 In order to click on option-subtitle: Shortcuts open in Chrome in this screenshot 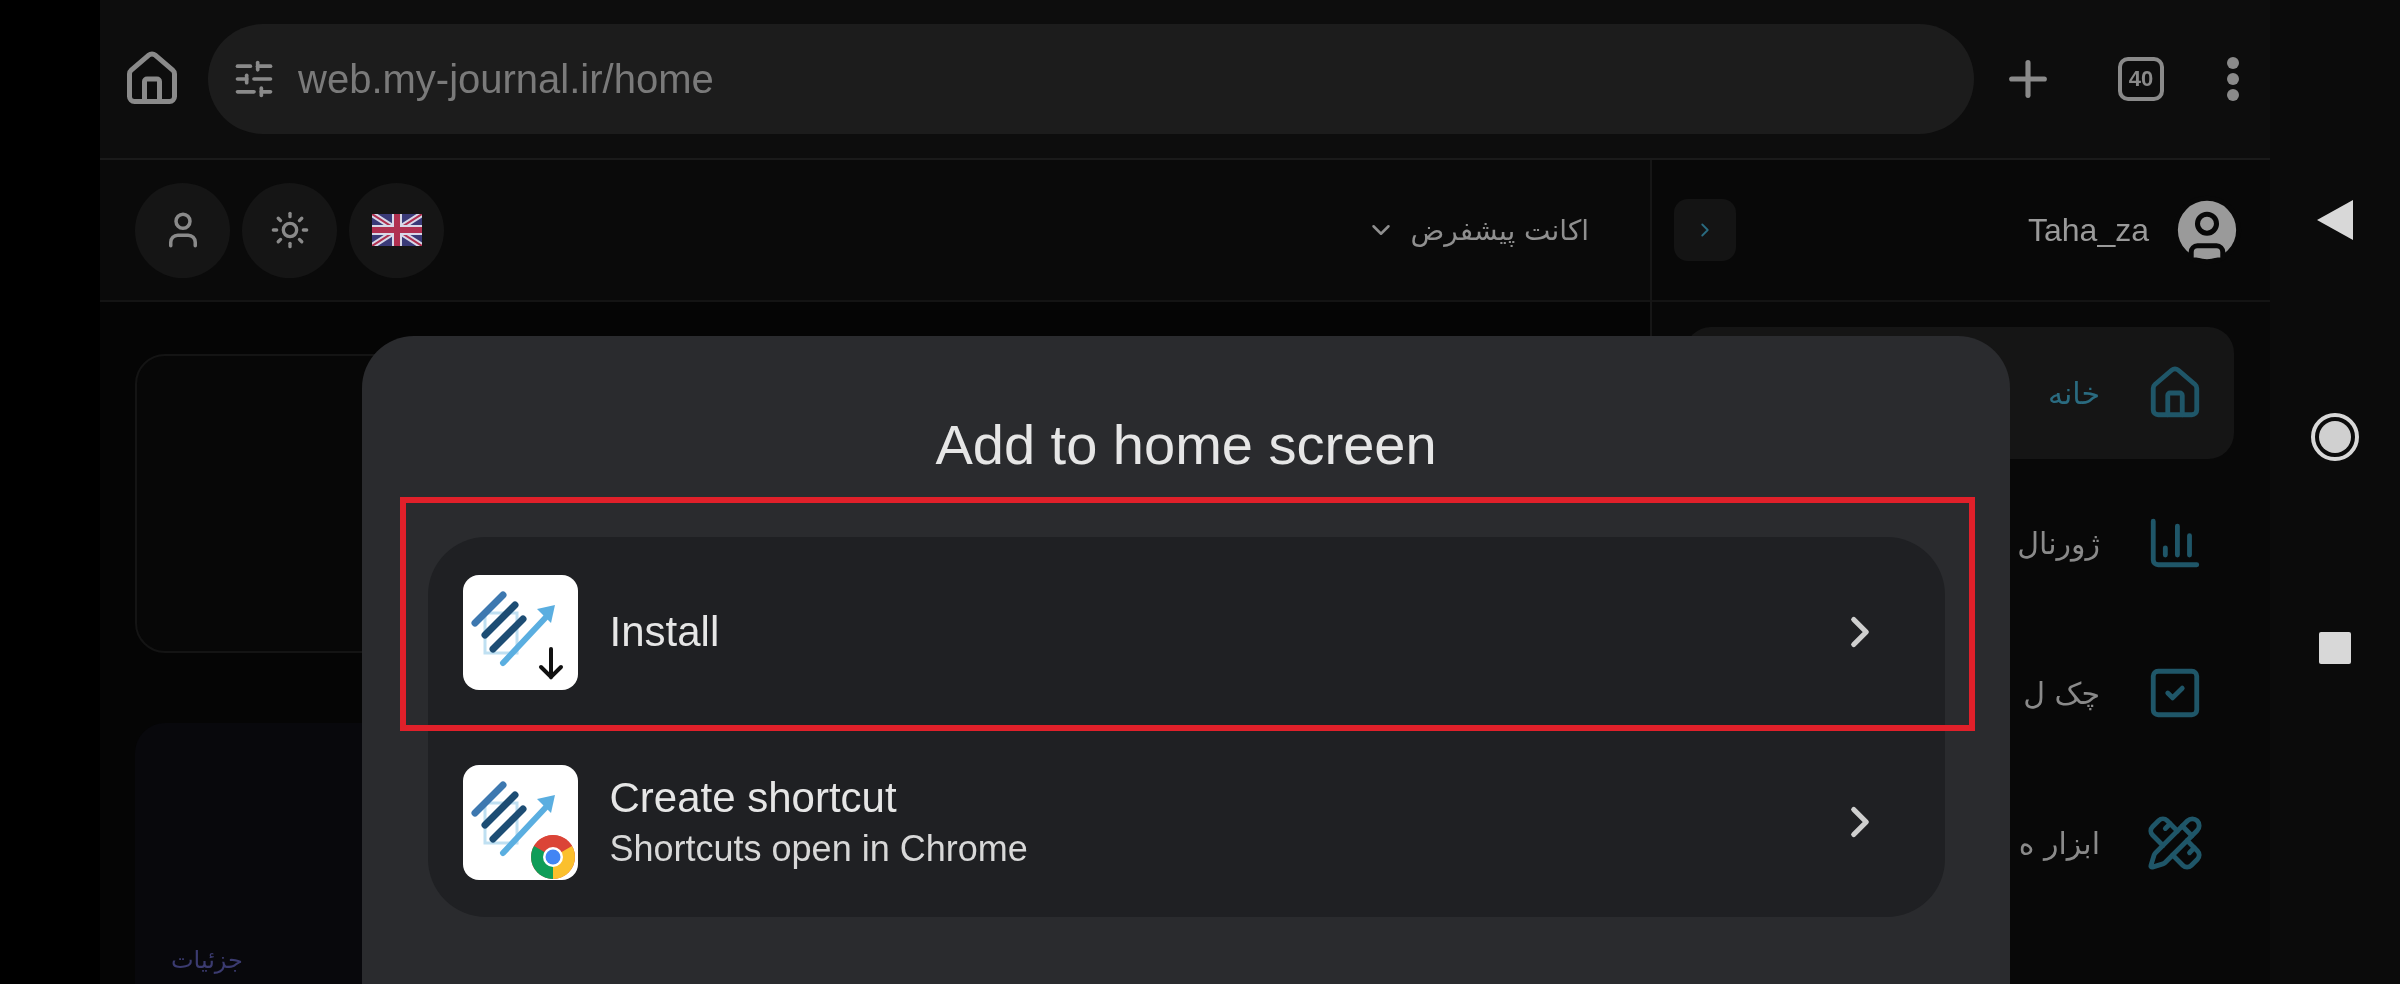, I will do `click(819, 849)`.